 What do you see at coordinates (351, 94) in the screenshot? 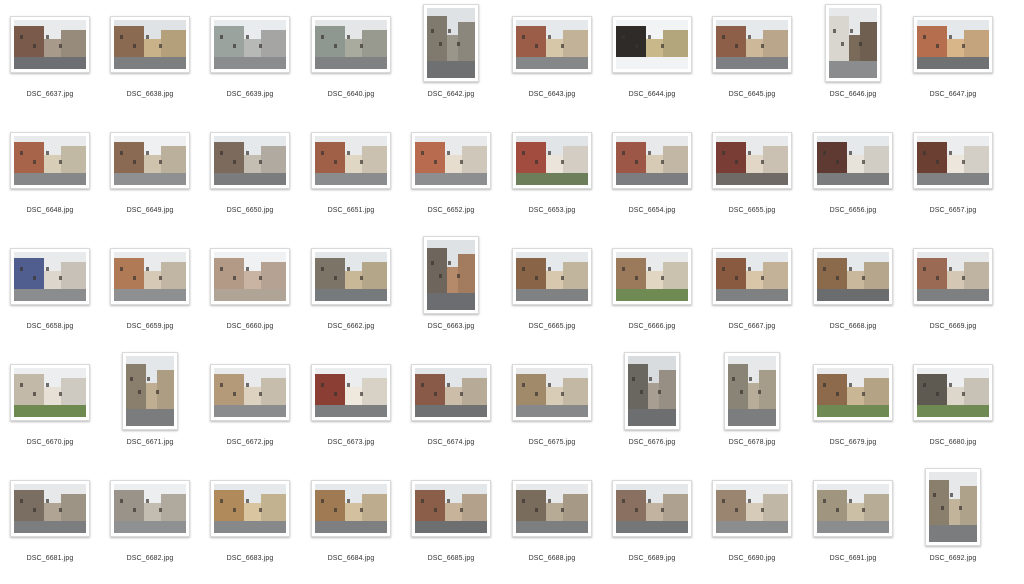
I see `file-name: DSC_6640.jpg` at bounding box center [351, 94].